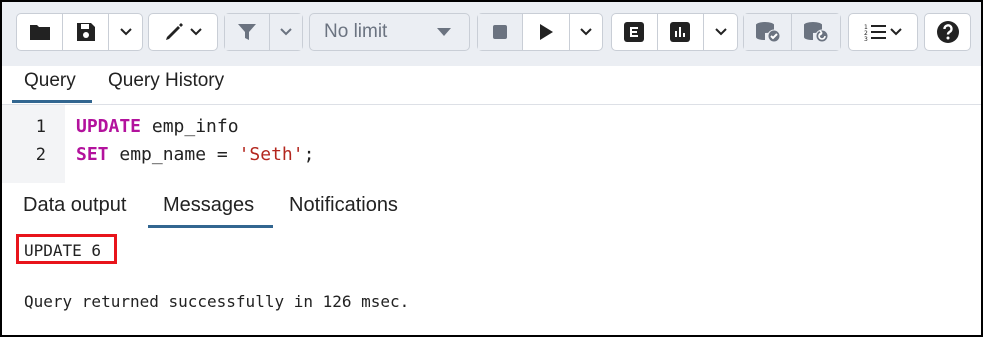 This screenshot has width=983, height=337. I want to click on play-icon, so click(546, 32).